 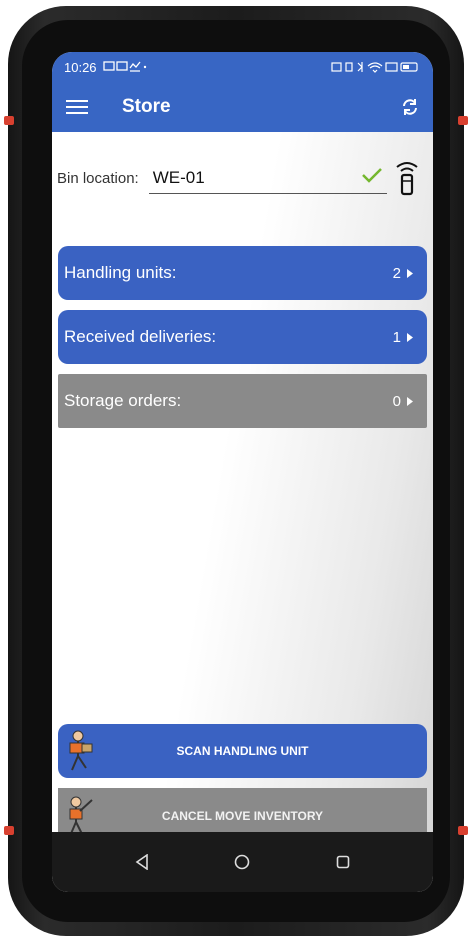 I want to click on status-time: 10:26, so click(x=80, y=67).